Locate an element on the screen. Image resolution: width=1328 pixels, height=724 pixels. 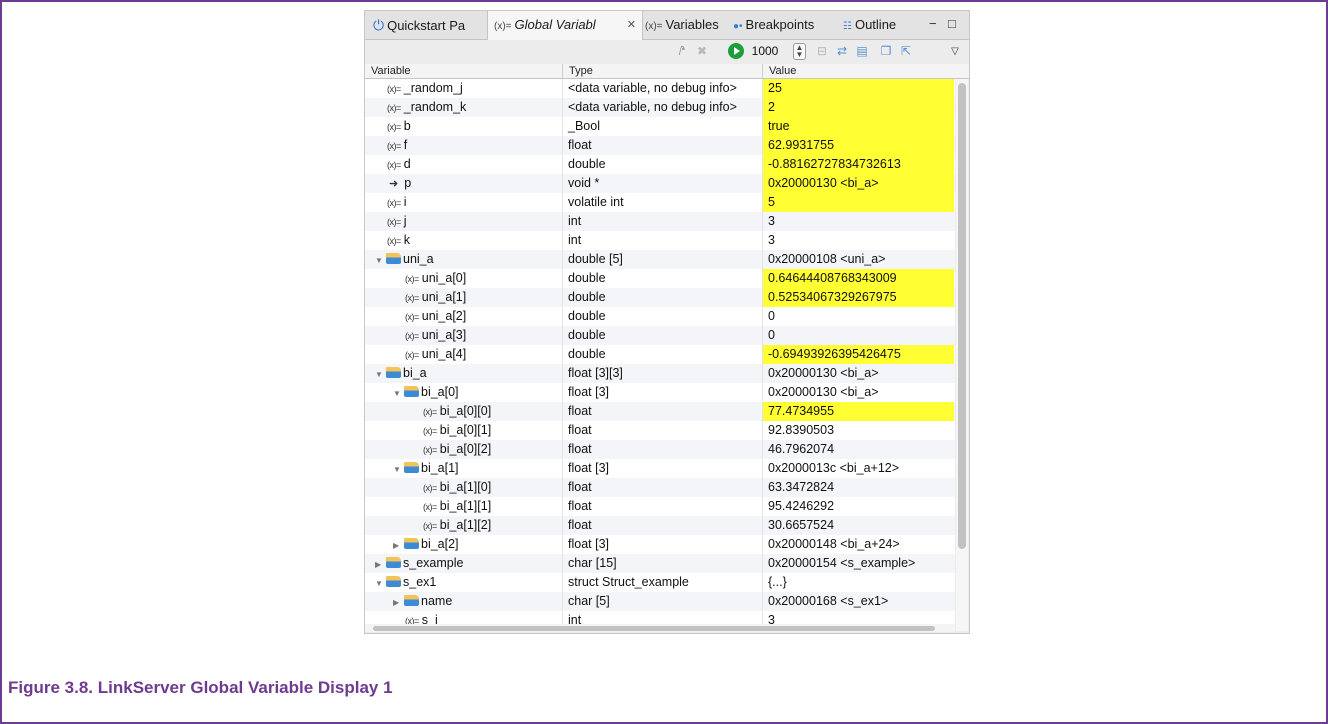
collapse-icon: ⊟ is located at coordinates (822, 51).